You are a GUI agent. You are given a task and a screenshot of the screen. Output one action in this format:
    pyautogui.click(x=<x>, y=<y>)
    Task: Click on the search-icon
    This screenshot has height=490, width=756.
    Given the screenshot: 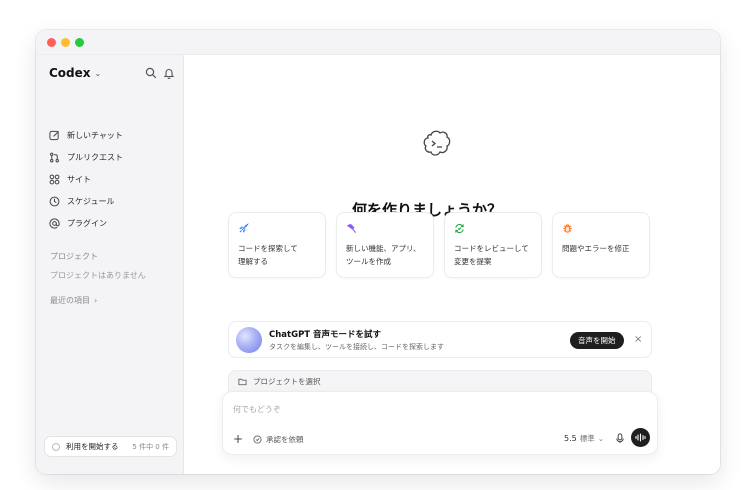 What is the action you would take?
    pyautogui.click(x=151, y=73)
    